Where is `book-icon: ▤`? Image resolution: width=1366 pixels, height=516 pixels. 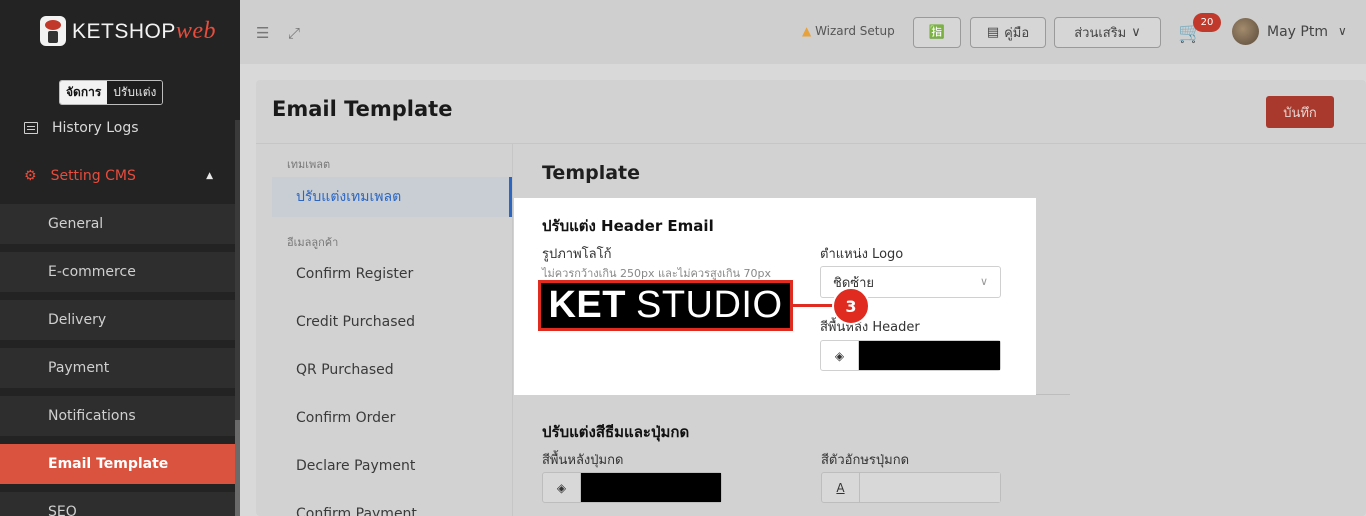 book-icon: ▤ is located at coordinates (993, 32).